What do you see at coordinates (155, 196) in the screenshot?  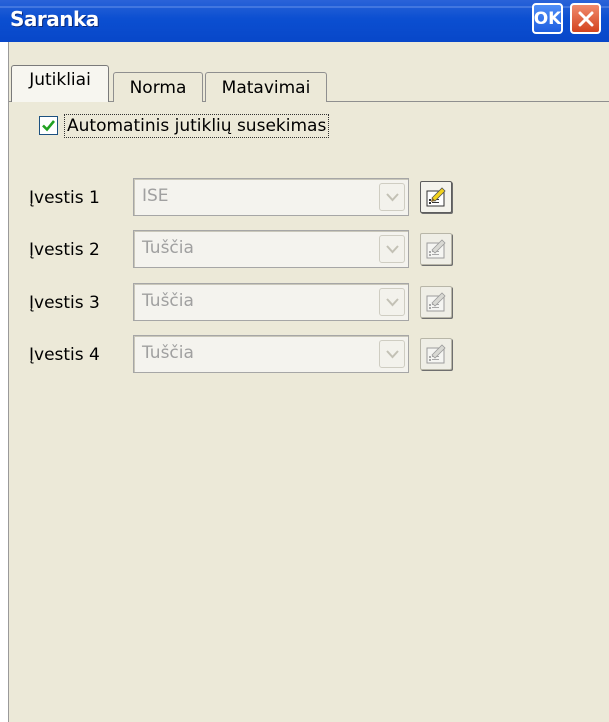 I see `input-1-value: ISE` at bounding box center [155, 196].